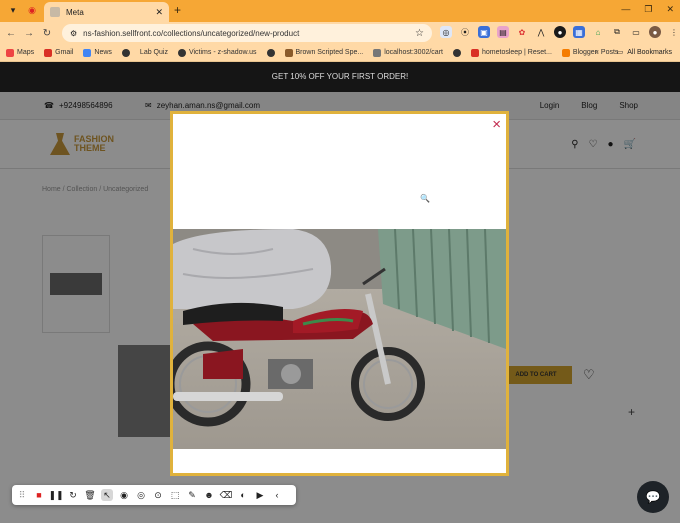  What do you see at coordinates (465, 32) in the screenshot?
I see `extension-icon: ⦿` at bounding box center [465, 32].